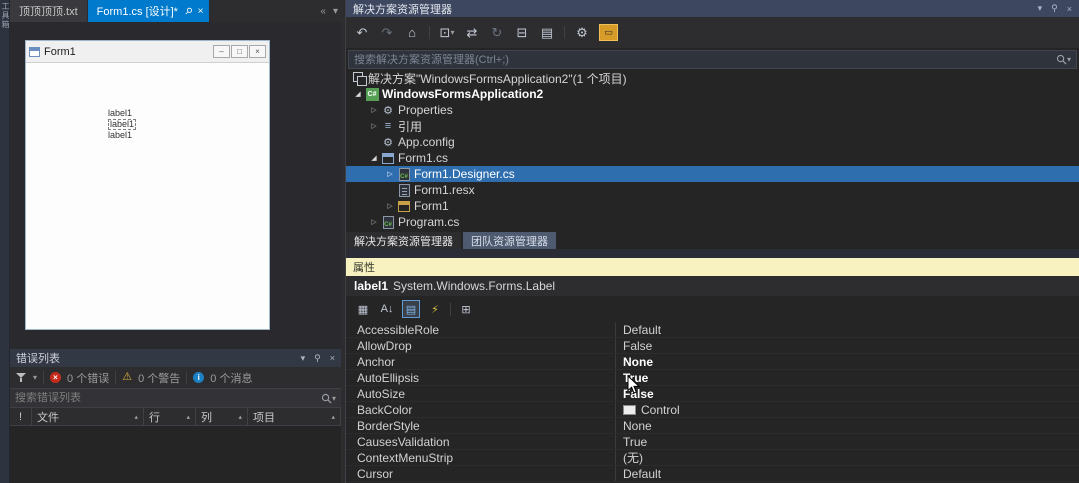 Image resolution: width=1079 pixels, height=483 pixels. I want to click on property-pages-icon: ⊞, so click(466, 309).